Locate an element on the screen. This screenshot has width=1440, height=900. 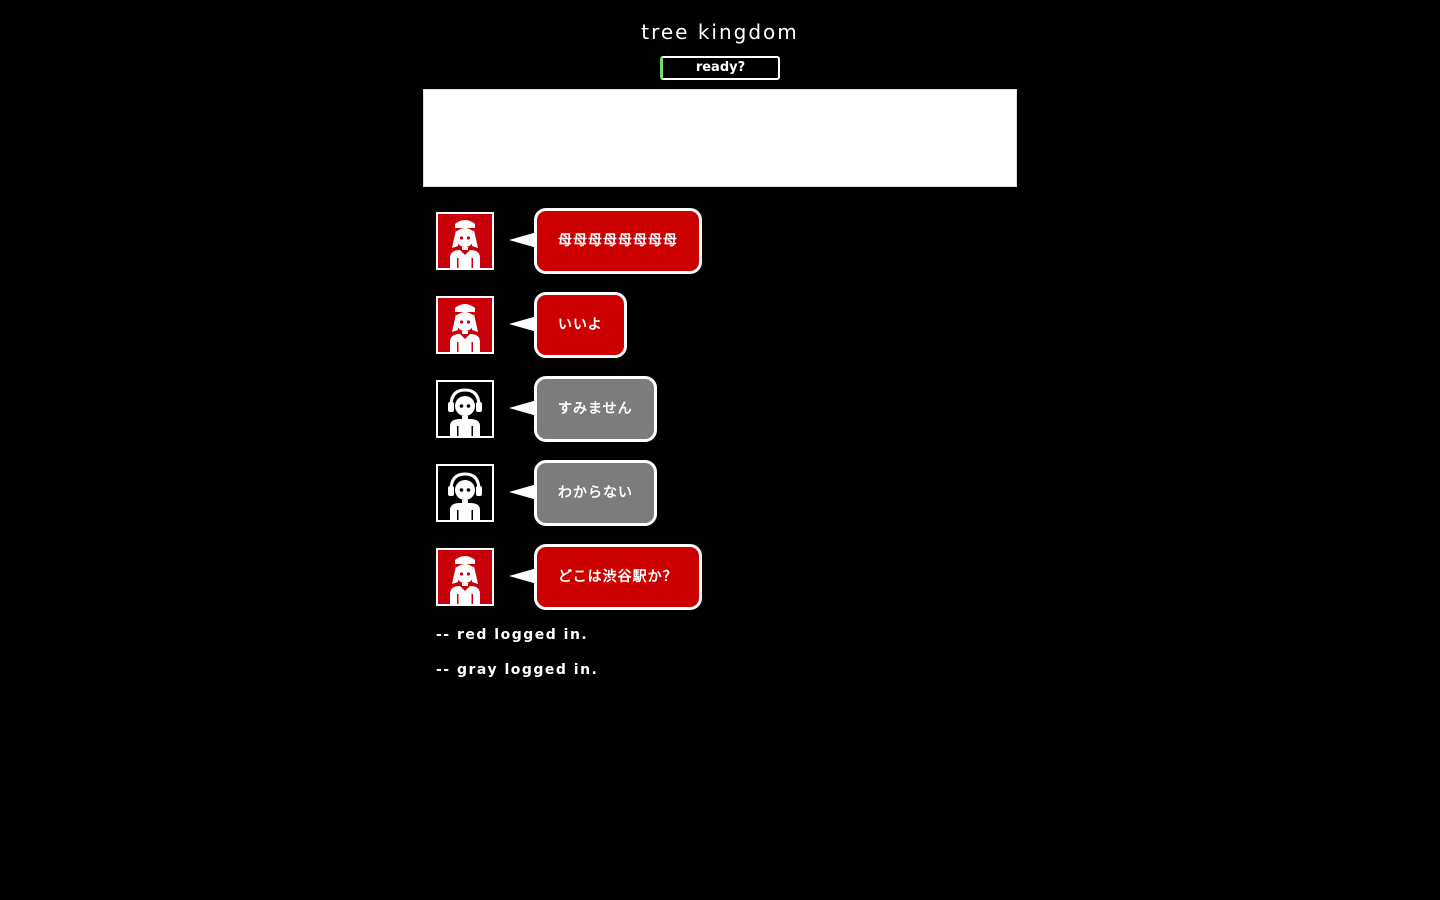
speech-bubble: わからない is located at coordinates (595, 493).